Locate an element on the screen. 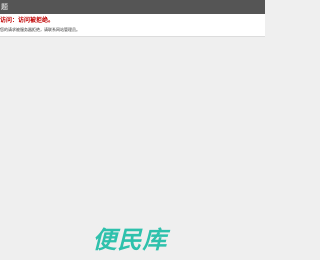 Image resolution: width=320 pixels, height=260 pixels. error-description: 您的请求被服务器拒绝，请联系网站管理员。 is located at coordinates (40, 29).